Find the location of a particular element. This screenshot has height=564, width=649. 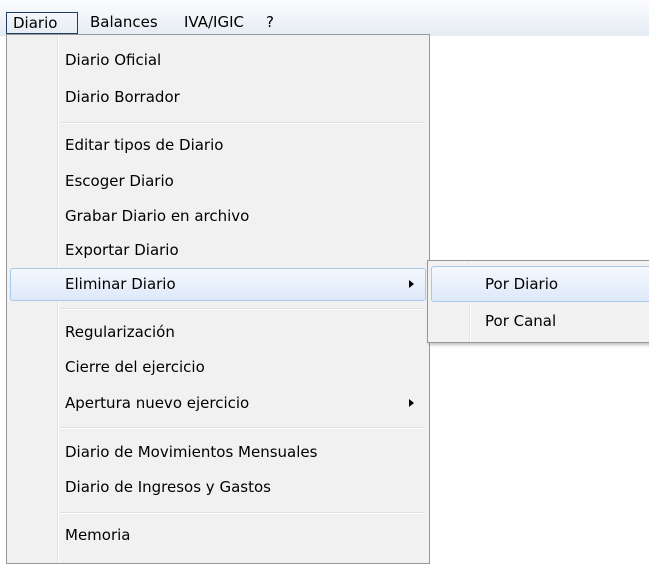

menu-item-diario-oficial: Diario Oficial is located at coordinates (218, 60).